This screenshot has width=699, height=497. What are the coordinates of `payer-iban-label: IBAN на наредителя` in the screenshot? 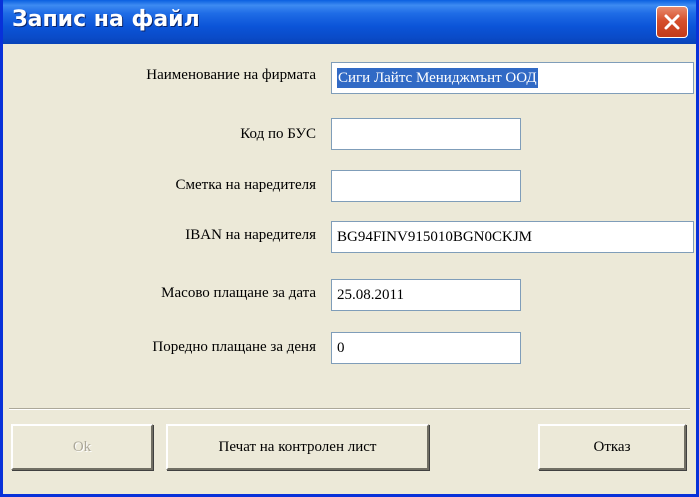 It's located at (250, 235).